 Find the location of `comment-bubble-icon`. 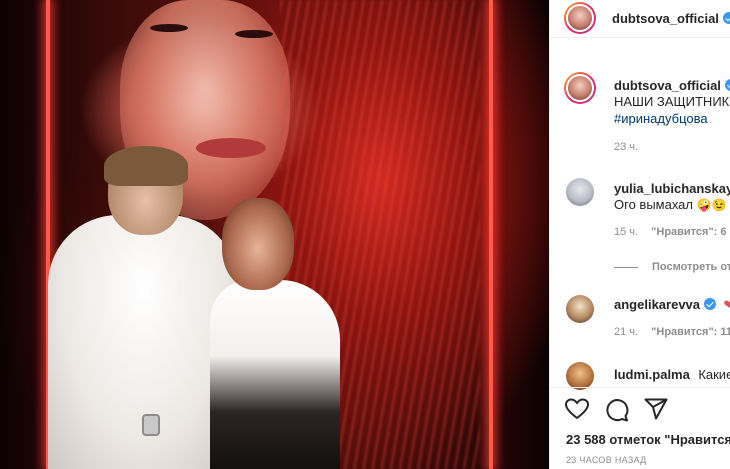

comment-bubble-icon is located at coordinates (617, 410).